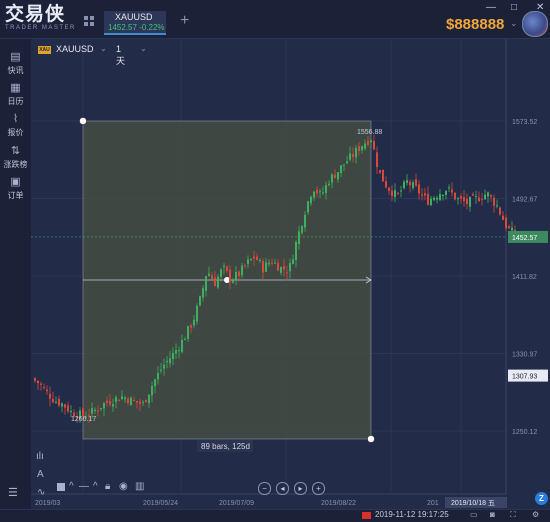 The image size is (550, 522). I want to click on timeframe-selector: 1天, so click(120, 55).